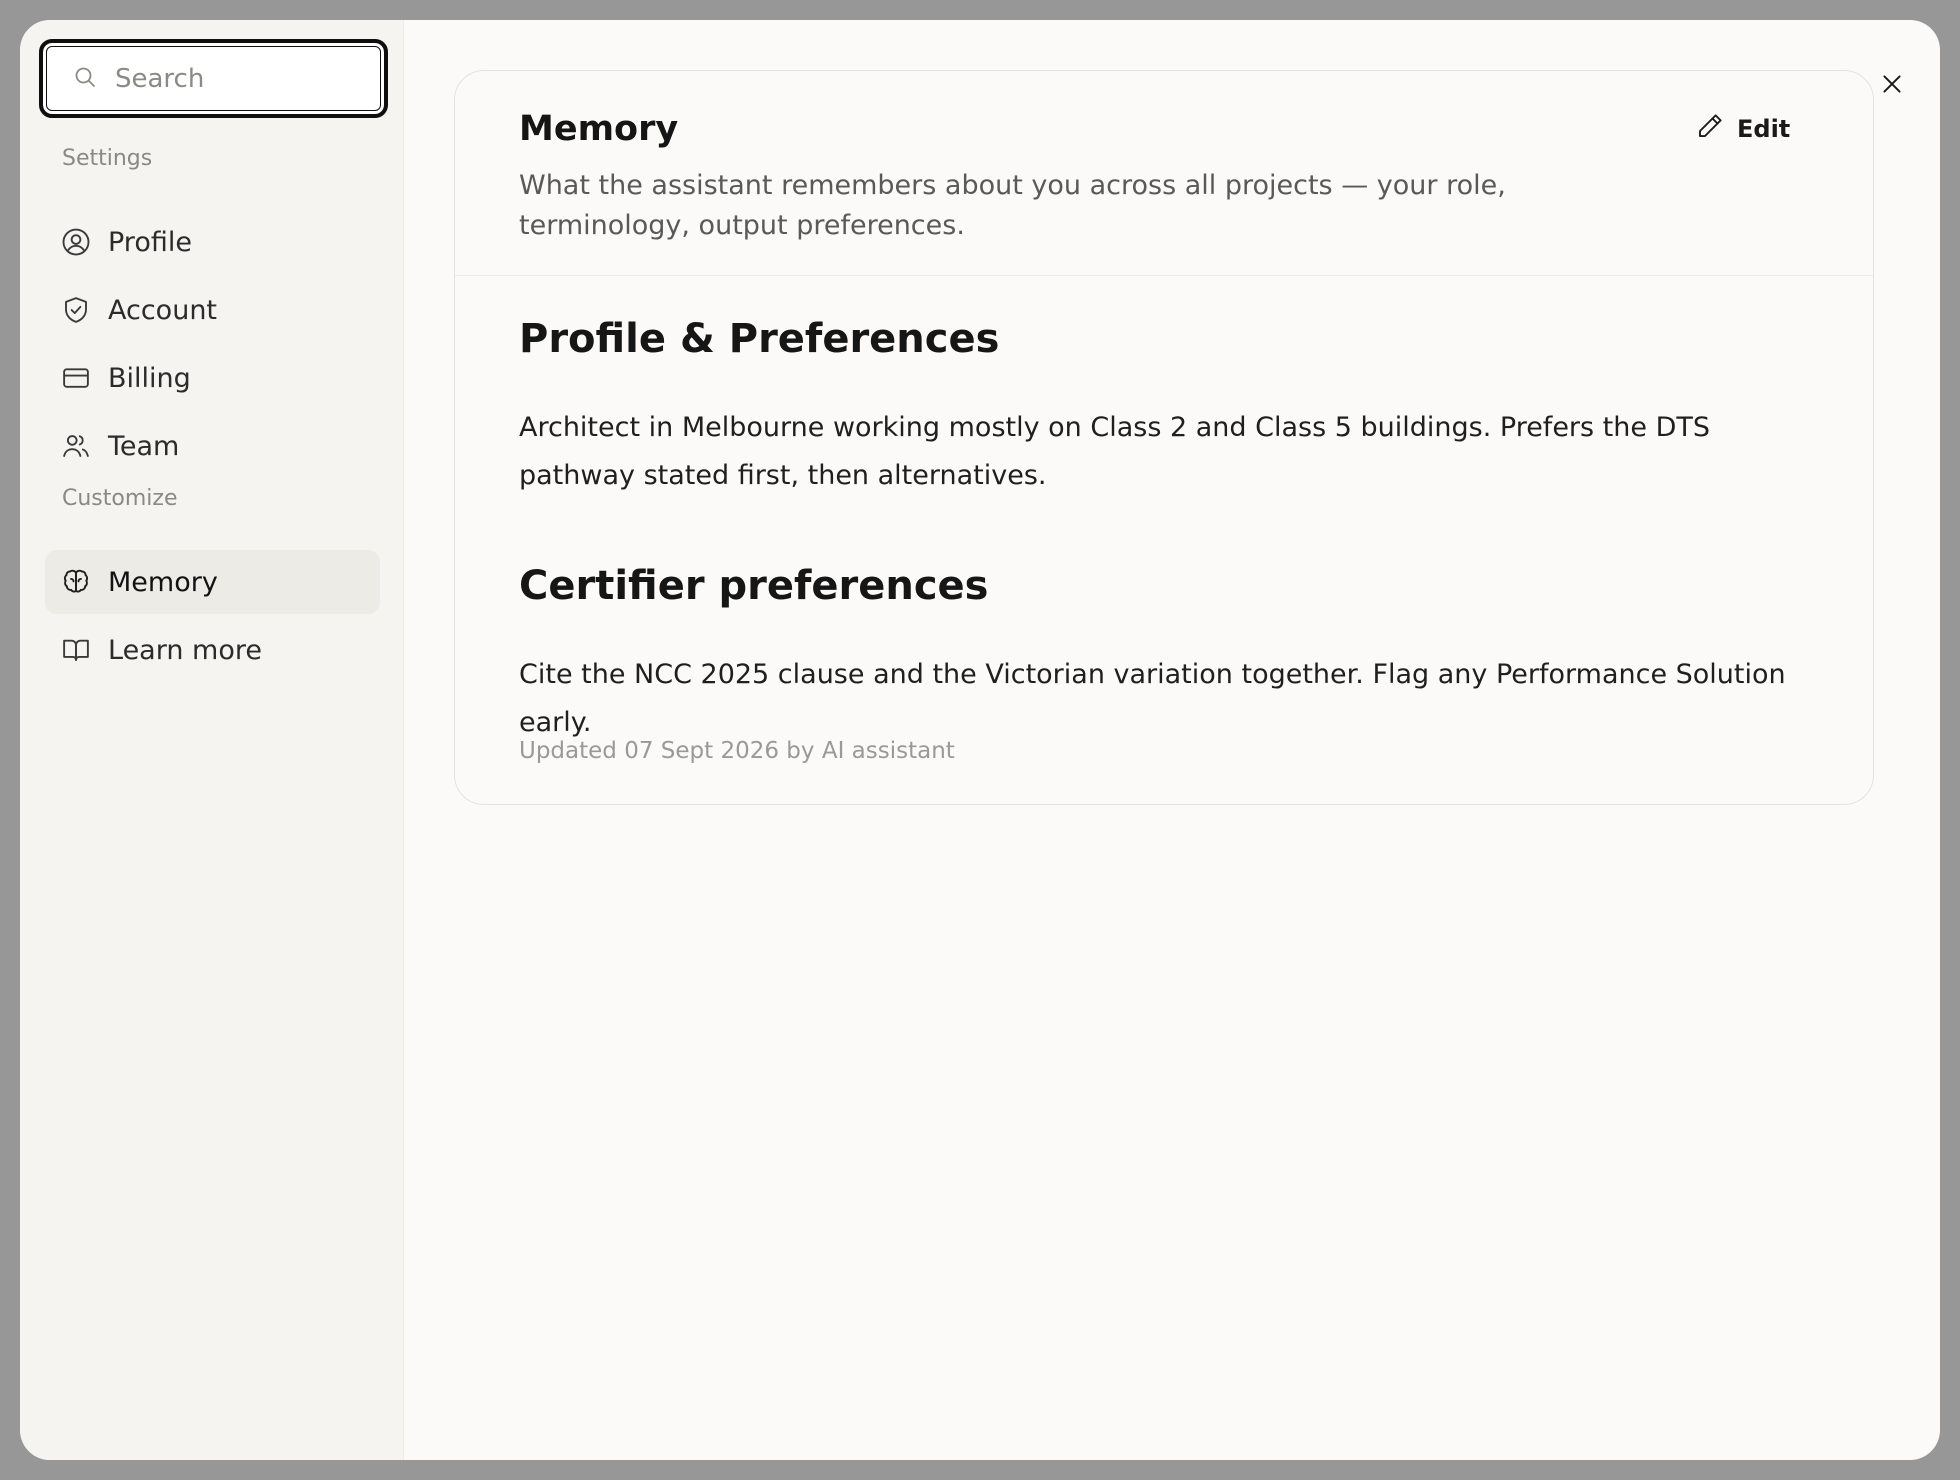  What do you see at coordinates (737, 751) in the screenshot?
I see `updated-timestamp: Updated 07 Sept 2026 by AI assistant` at bounding box center [737, 751].